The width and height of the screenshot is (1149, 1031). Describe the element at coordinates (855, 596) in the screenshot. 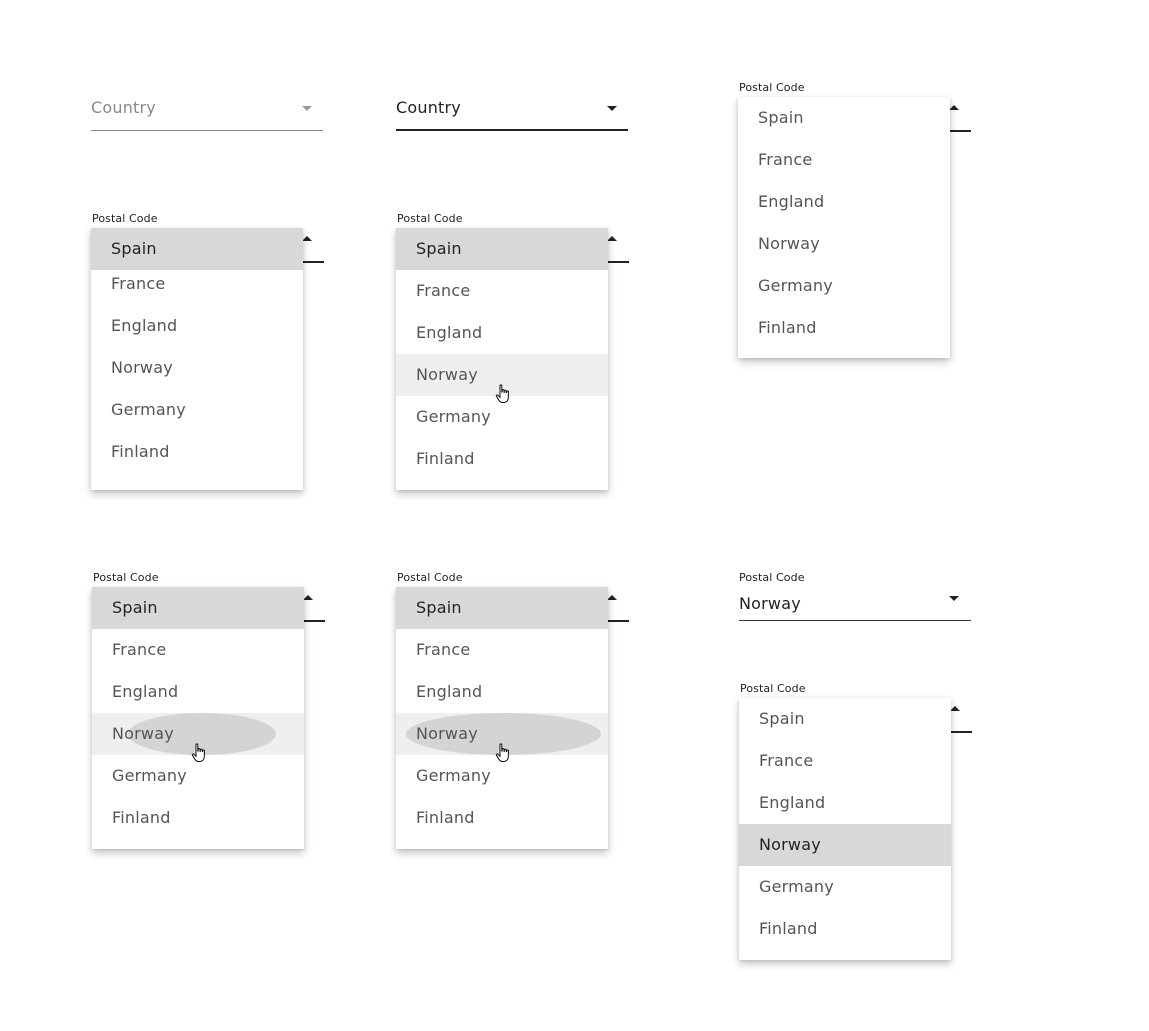

I see `postal-select-filled: Postal Code Norway` at that location.